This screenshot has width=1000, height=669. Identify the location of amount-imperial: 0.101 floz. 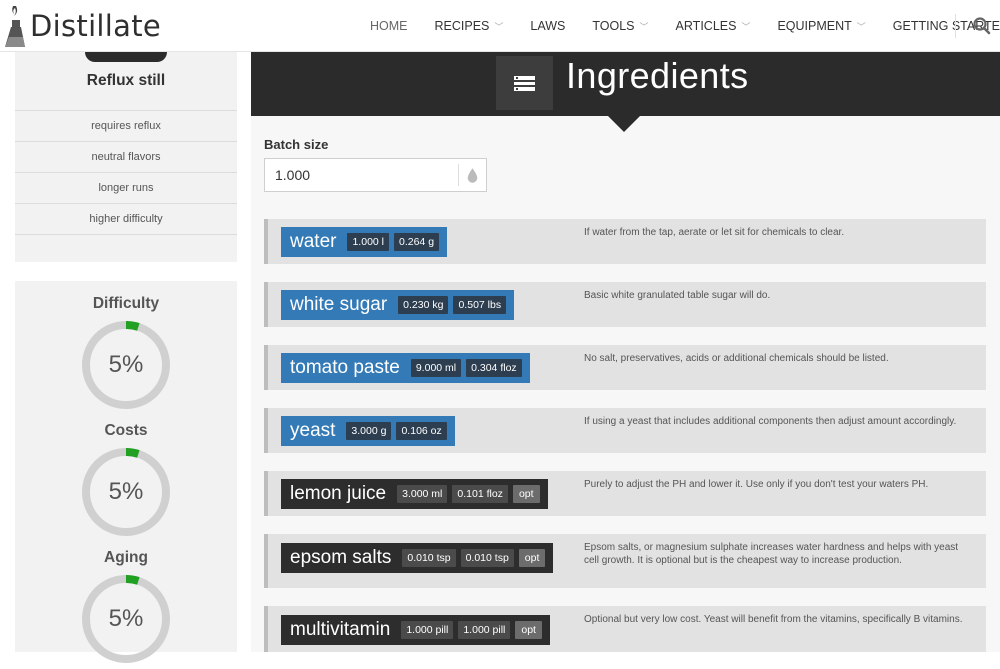
(480, 494).